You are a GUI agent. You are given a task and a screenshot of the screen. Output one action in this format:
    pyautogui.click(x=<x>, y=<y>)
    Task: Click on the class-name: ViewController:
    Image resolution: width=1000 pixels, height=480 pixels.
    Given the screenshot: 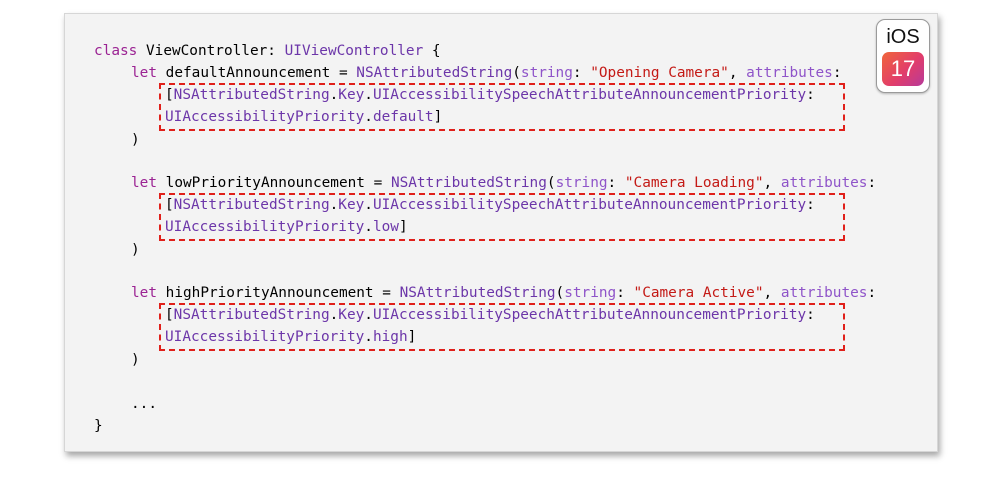 What is the action you would take?
    pyautogui.click(x=211, y=51)
    